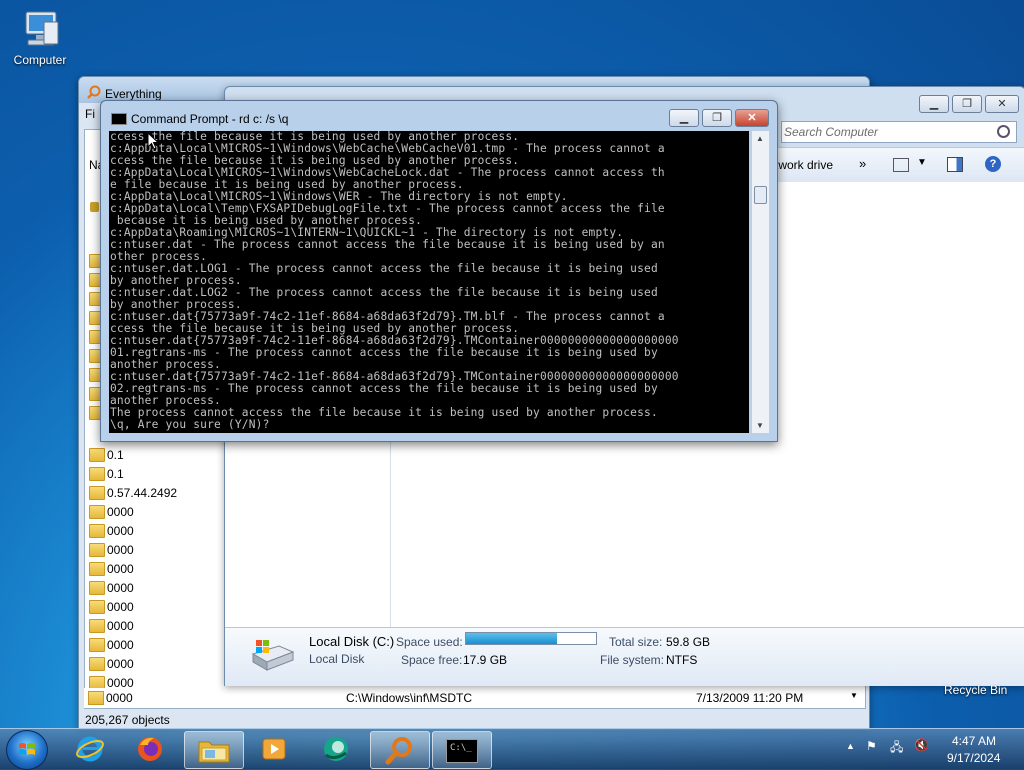 This screenshot has height=770, width=1024. Describe the element at coordinates (337, 749) in the screenshot. I see `taskbar-green-app` at that location.